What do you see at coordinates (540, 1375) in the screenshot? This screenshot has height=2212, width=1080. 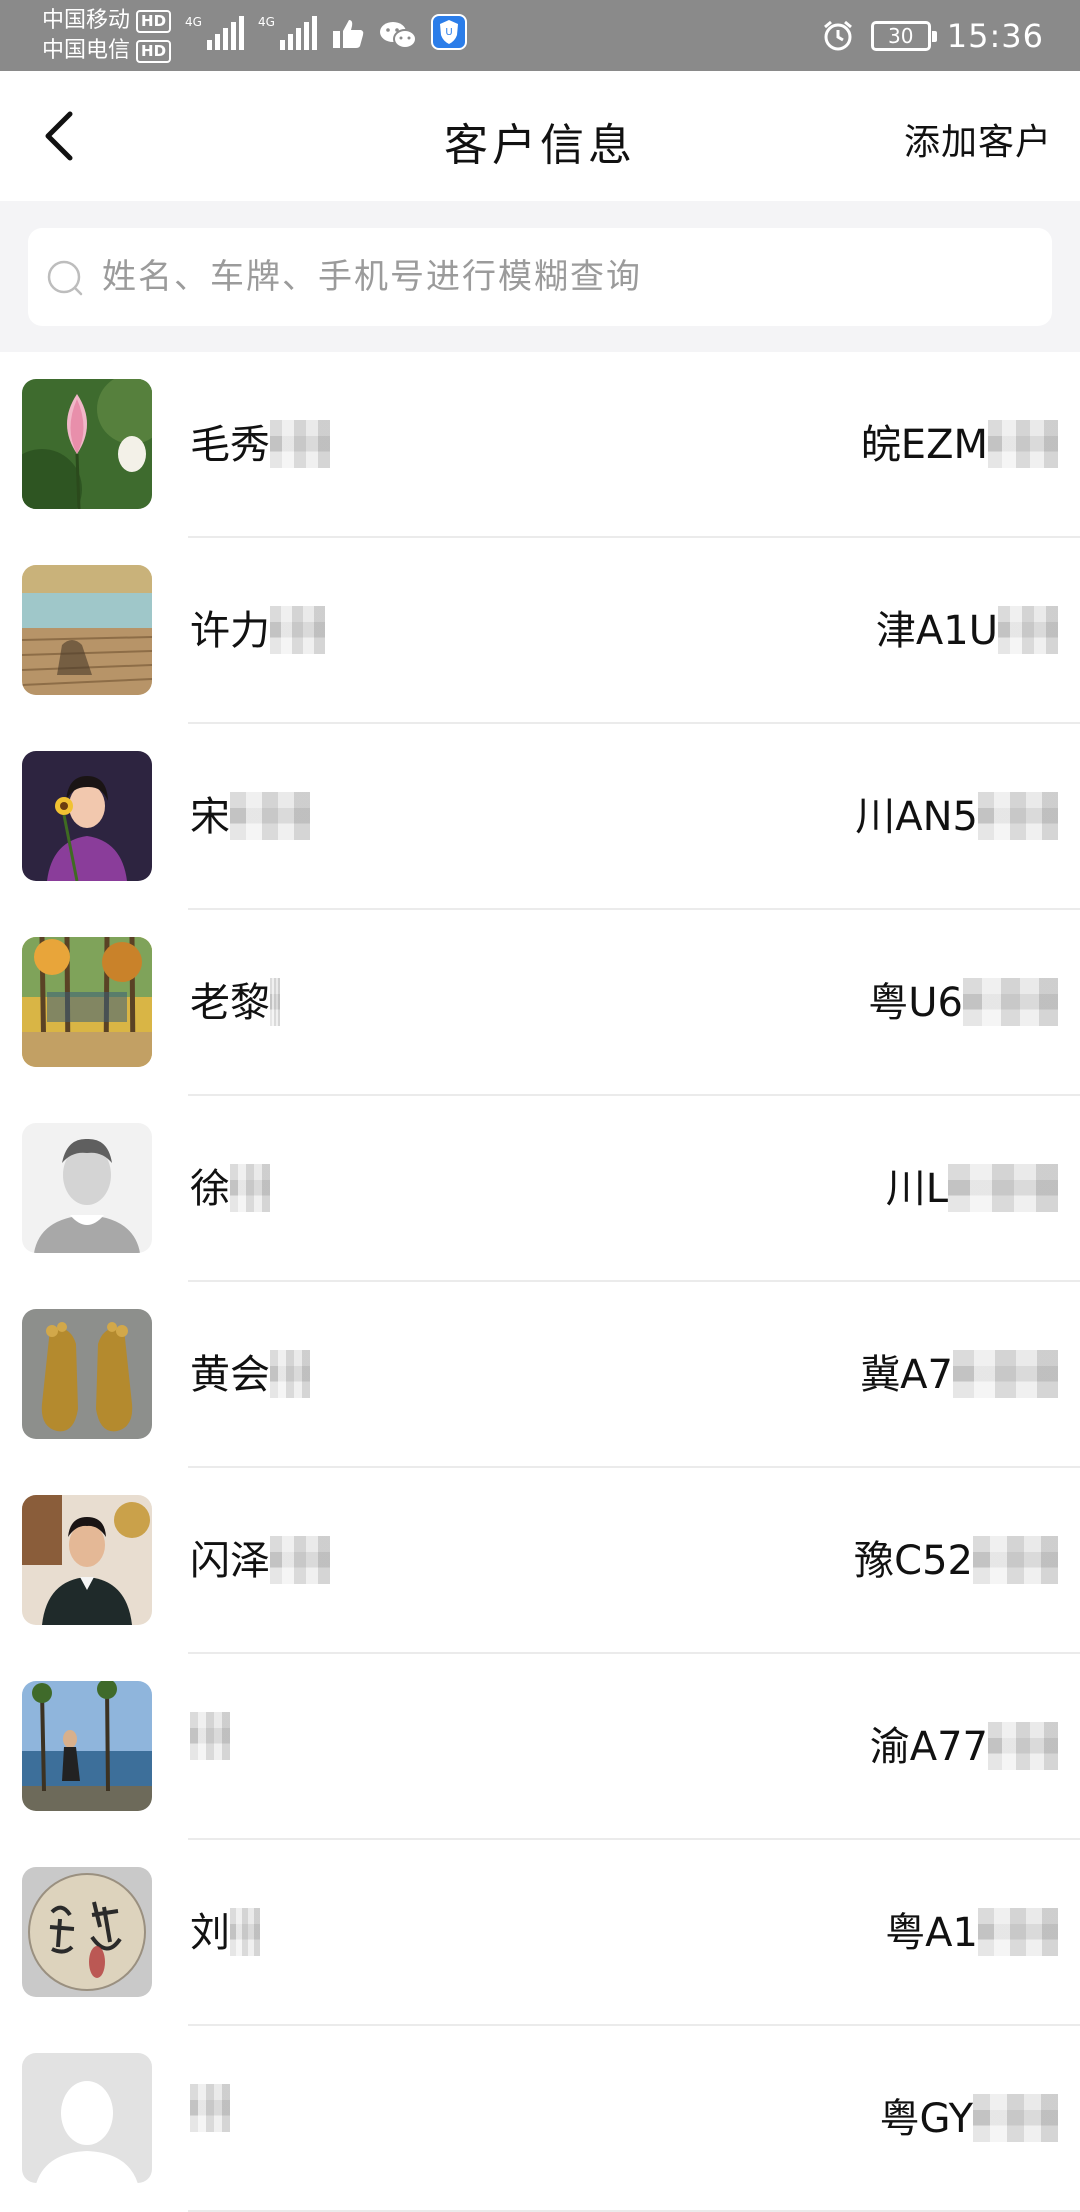 I see `list-item: 黄会 冀A7` at bounding box center [540, 1375].